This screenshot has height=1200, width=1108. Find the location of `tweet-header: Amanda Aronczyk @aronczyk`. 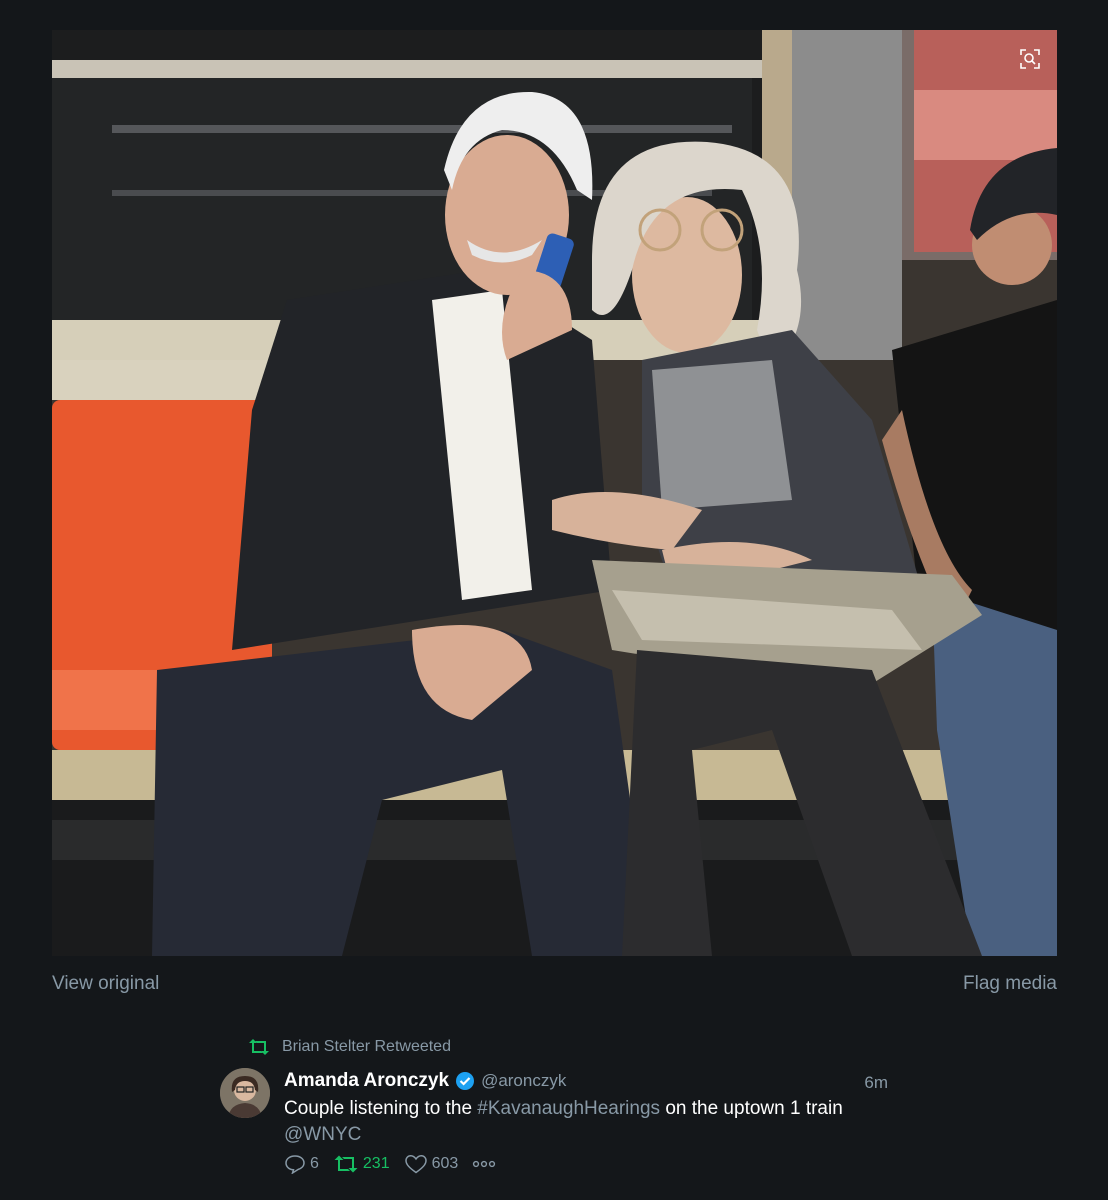

tweet-header: Amanda Aronczyk @aronczyk is located at coordinates (425, 1081).